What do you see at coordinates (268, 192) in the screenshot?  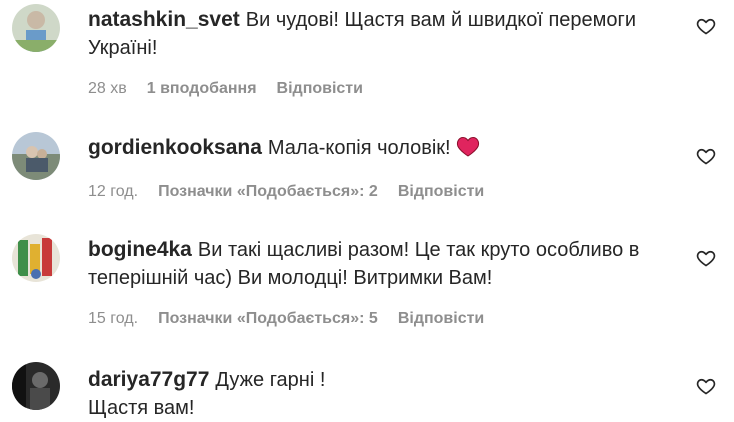 I see `comment-likes: Позначки «Подобається»: 2` at bounding box center [268, 192].